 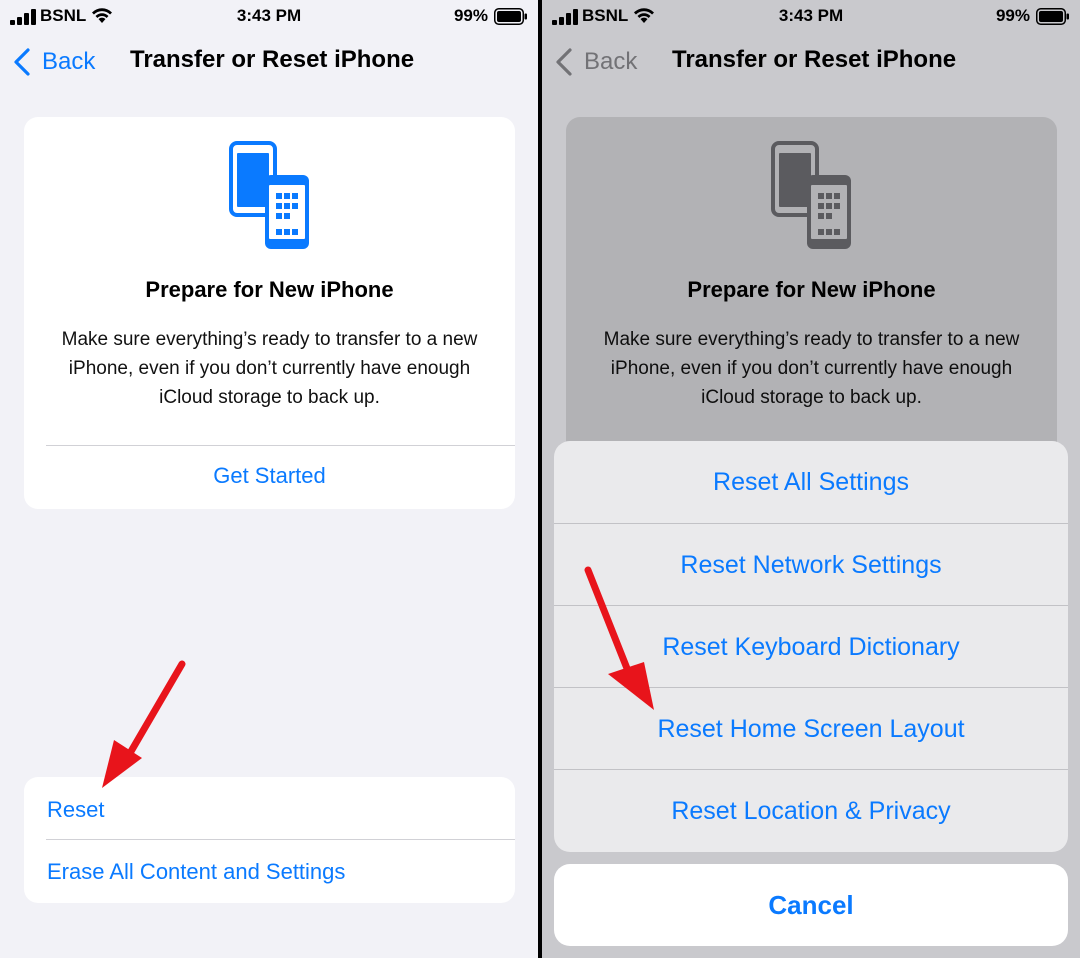 I want to click on reset-location-privacy-option: Reset Location & Privacy, so click(x=811, y=811).